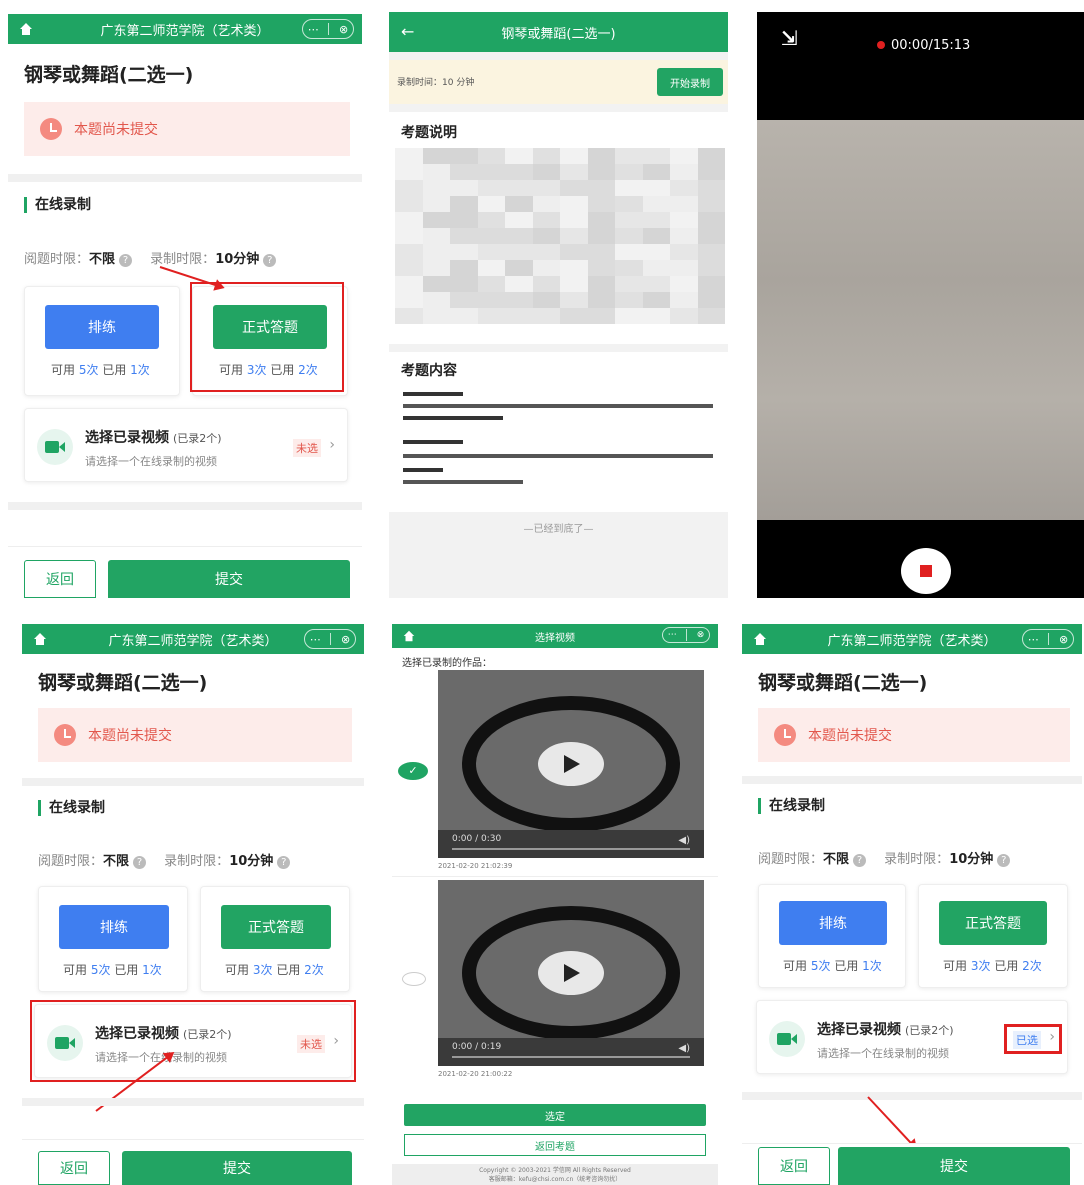 This screenshot has height=1185, width=1084. Describe the element at coordinates (690, 82) in the screenshot. I see `start-record-button: 开始录制` at that location.